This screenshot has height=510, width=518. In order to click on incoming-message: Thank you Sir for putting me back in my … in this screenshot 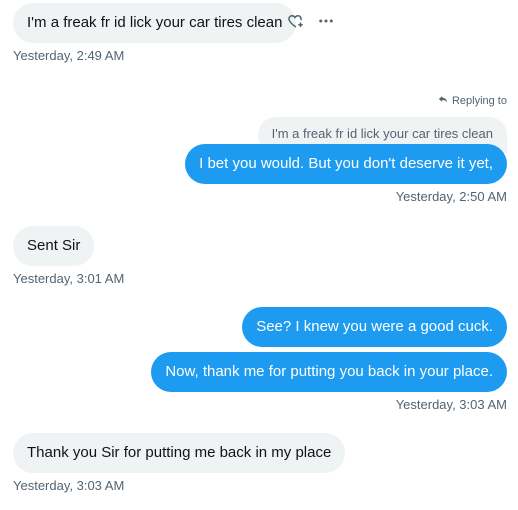, I will do `click(179, 453)`.